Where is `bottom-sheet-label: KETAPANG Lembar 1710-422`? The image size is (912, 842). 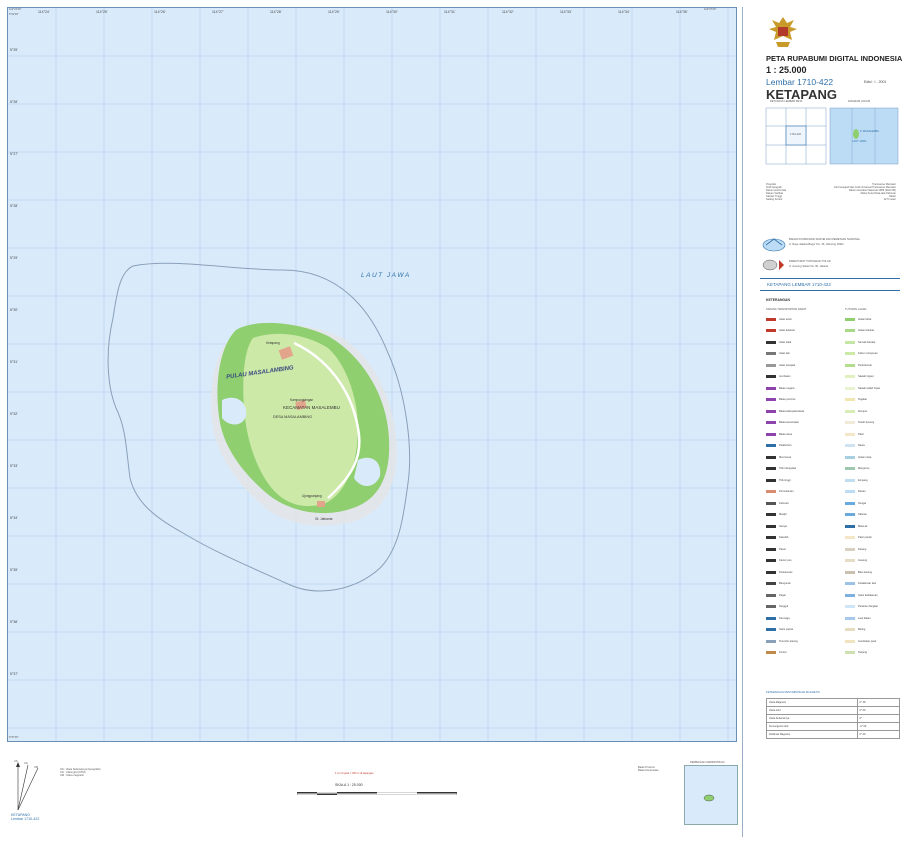 bottom-sheet-label: KETAPANG Lembar 1710-422 is located at coordinates (25, 817).